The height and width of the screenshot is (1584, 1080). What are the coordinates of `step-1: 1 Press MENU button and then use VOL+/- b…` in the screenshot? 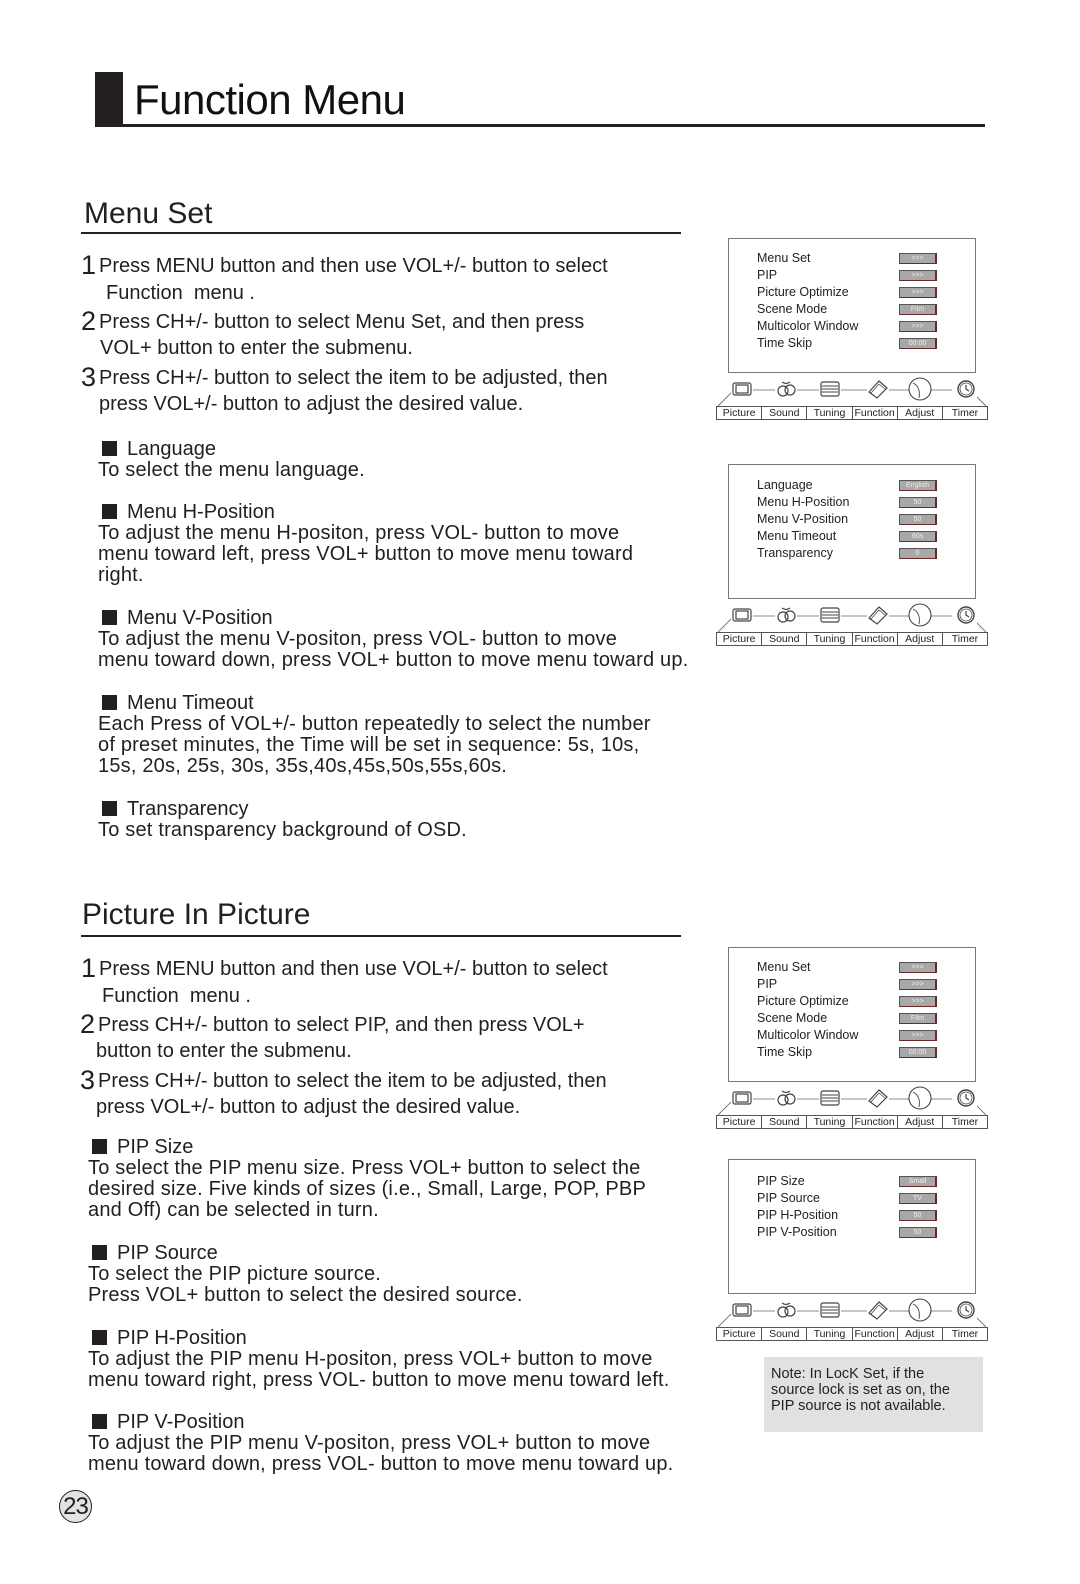 It's located at (344, 968).